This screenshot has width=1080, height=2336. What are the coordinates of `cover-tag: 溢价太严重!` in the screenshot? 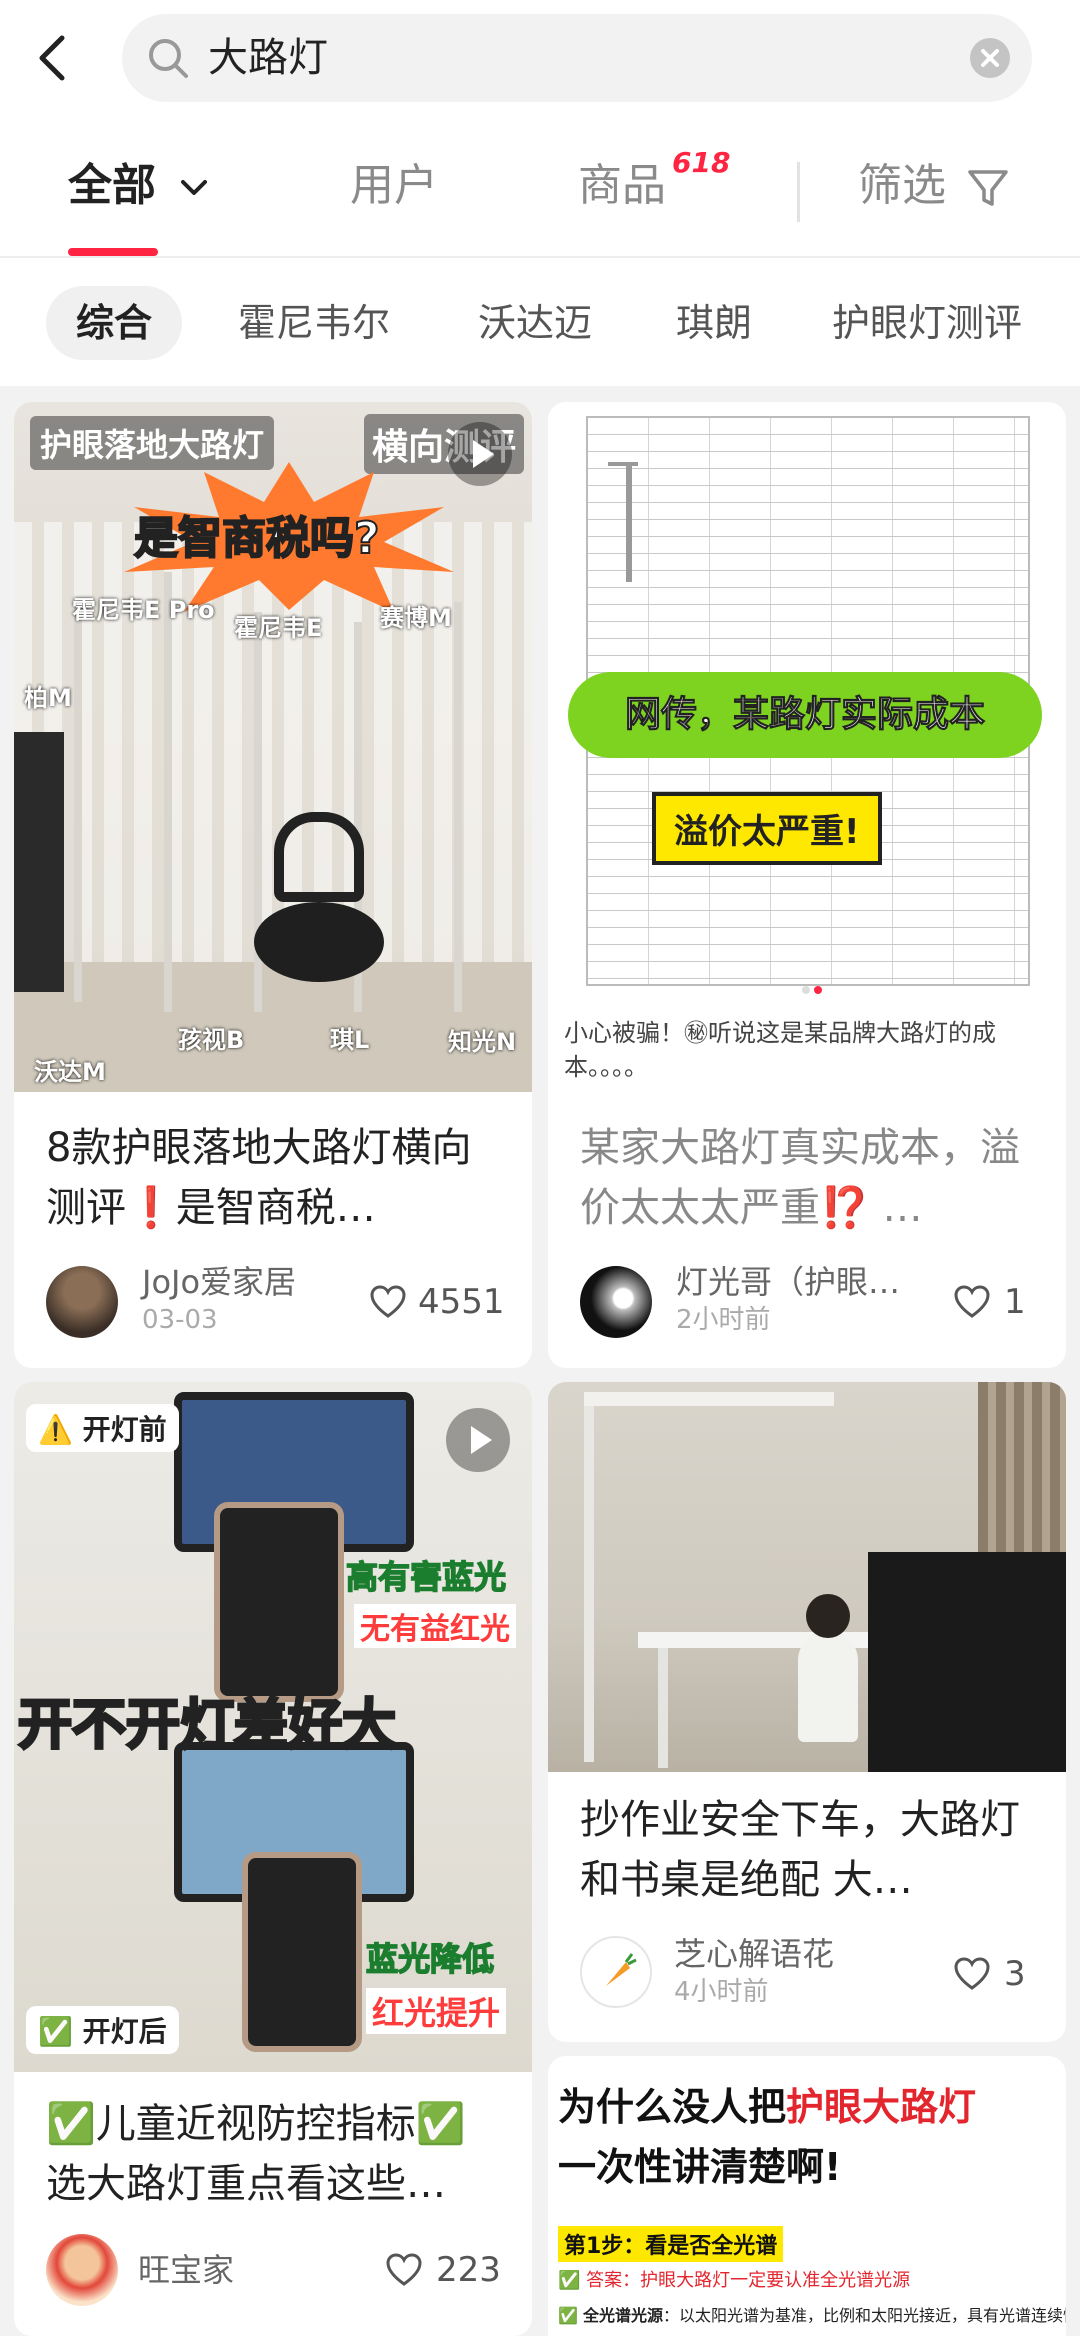 It's located at (767, 828).